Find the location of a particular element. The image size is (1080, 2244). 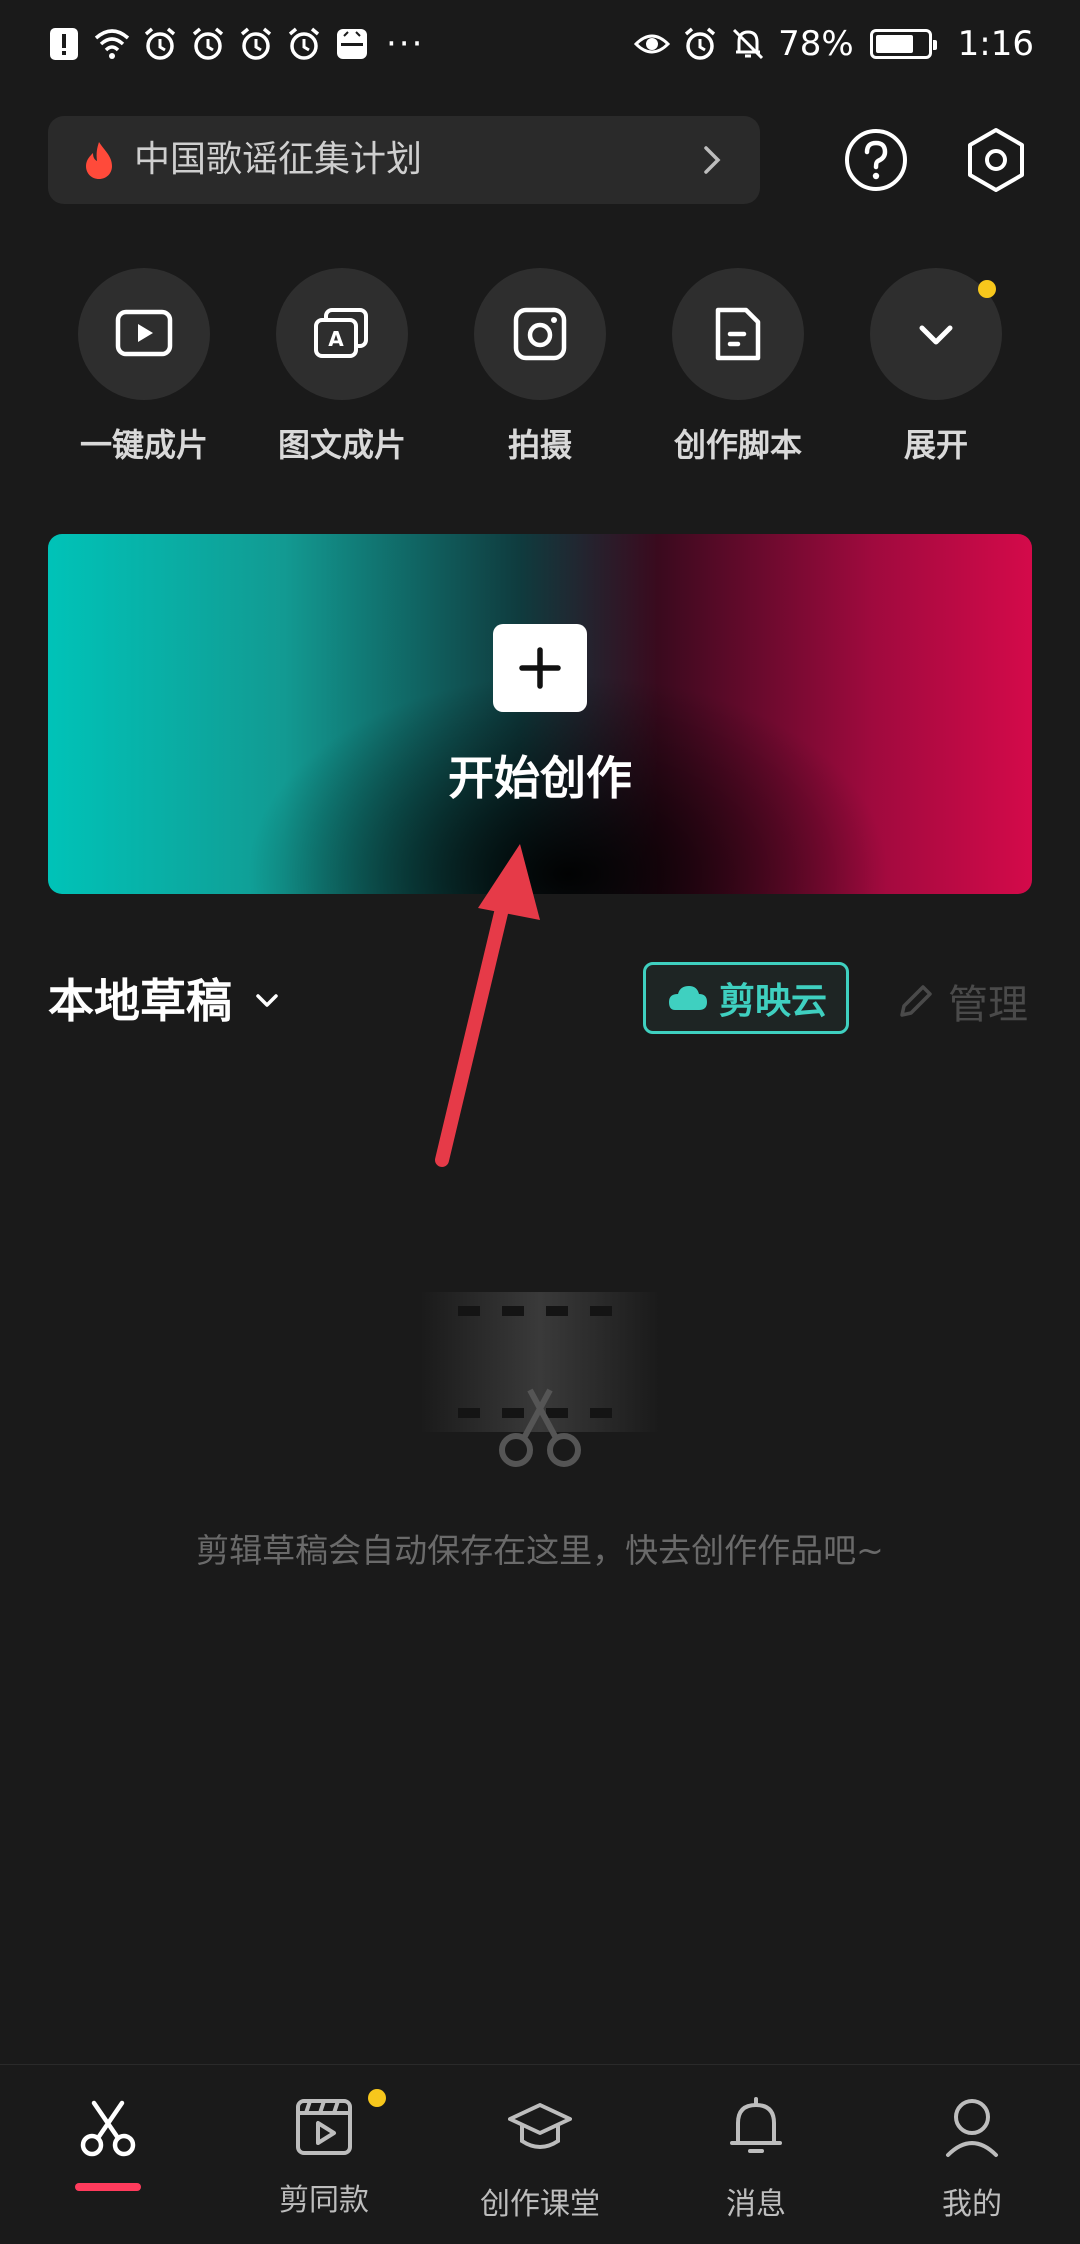

quick-action-shoot: 拍摄 is located at coordinates (540, 367).